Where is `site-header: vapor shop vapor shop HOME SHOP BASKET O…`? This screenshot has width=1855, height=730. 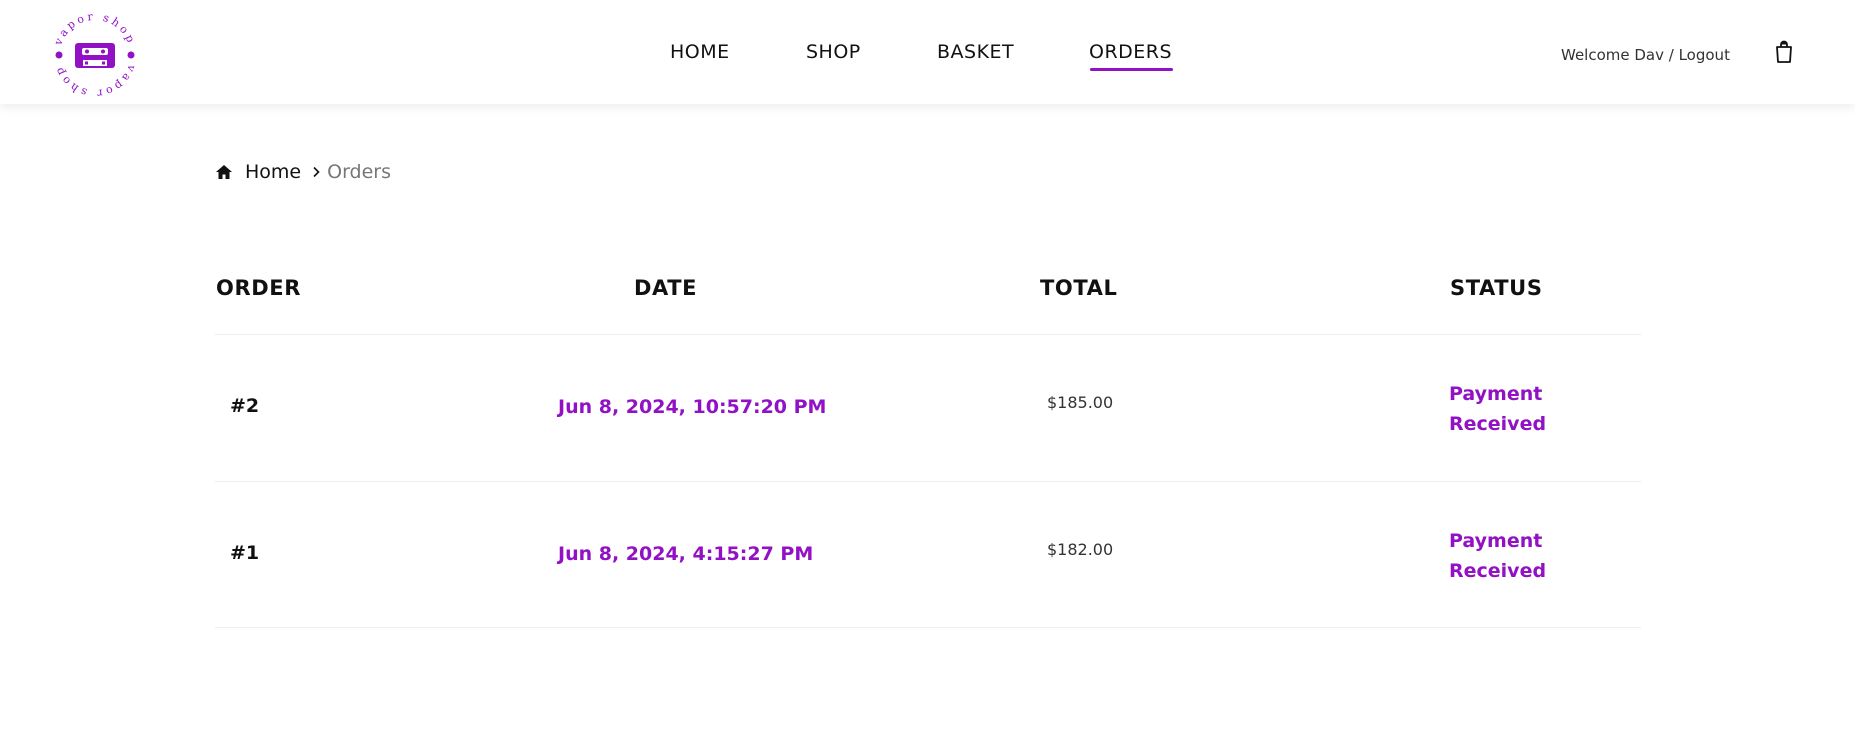 site-header: vapor shop vapor shop HOME SHOP BASKET O… is located at coordinates (927, 52).